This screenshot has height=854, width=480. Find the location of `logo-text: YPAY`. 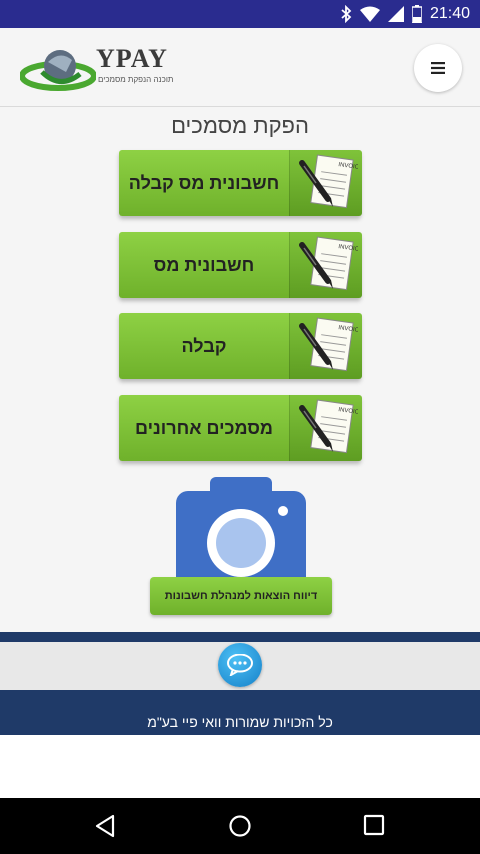

logo-text: YPAY is located at coordinates (132, 58).